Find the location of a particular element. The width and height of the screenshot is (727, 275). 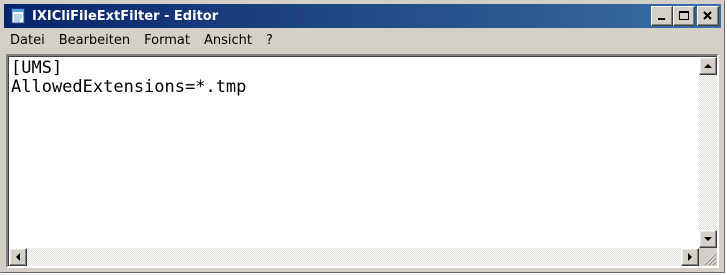

text-line: AllowedExtensions=*.tmp is located at coordinates (129, 87).